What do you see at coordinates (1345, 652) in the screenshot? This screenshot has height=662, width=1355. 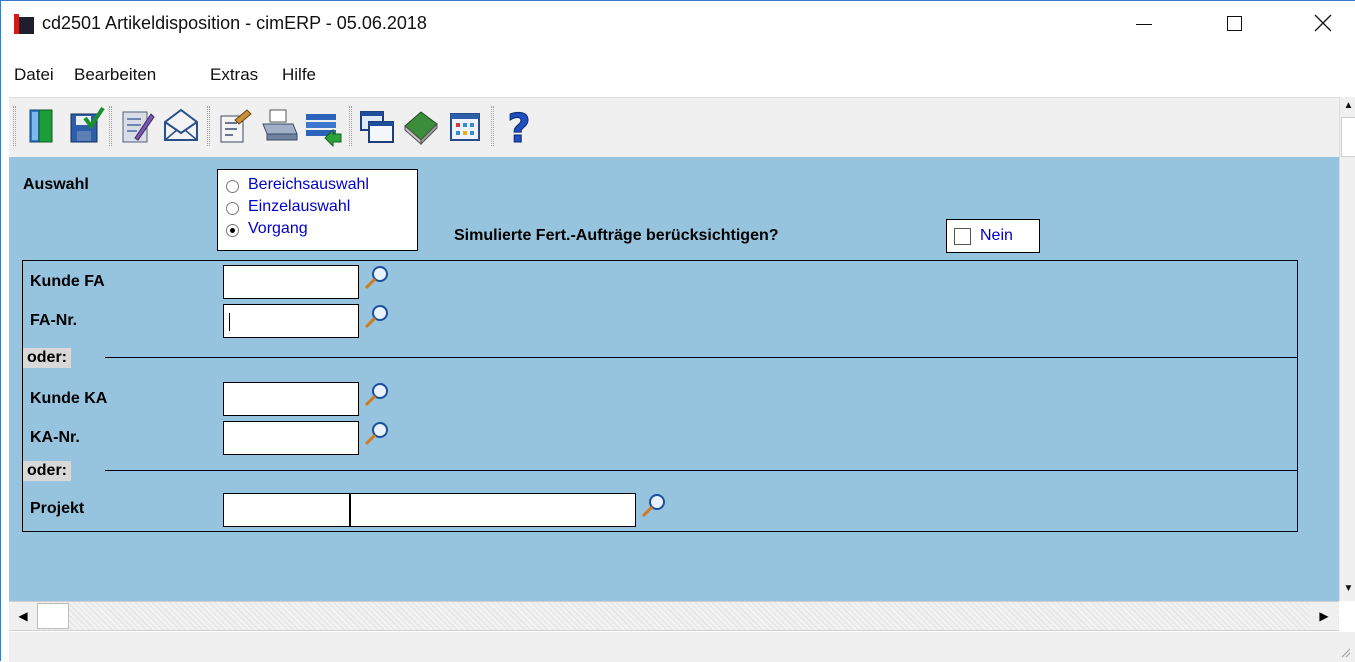 I see `resize-grip-icon` at bounding box center [1345, 652].